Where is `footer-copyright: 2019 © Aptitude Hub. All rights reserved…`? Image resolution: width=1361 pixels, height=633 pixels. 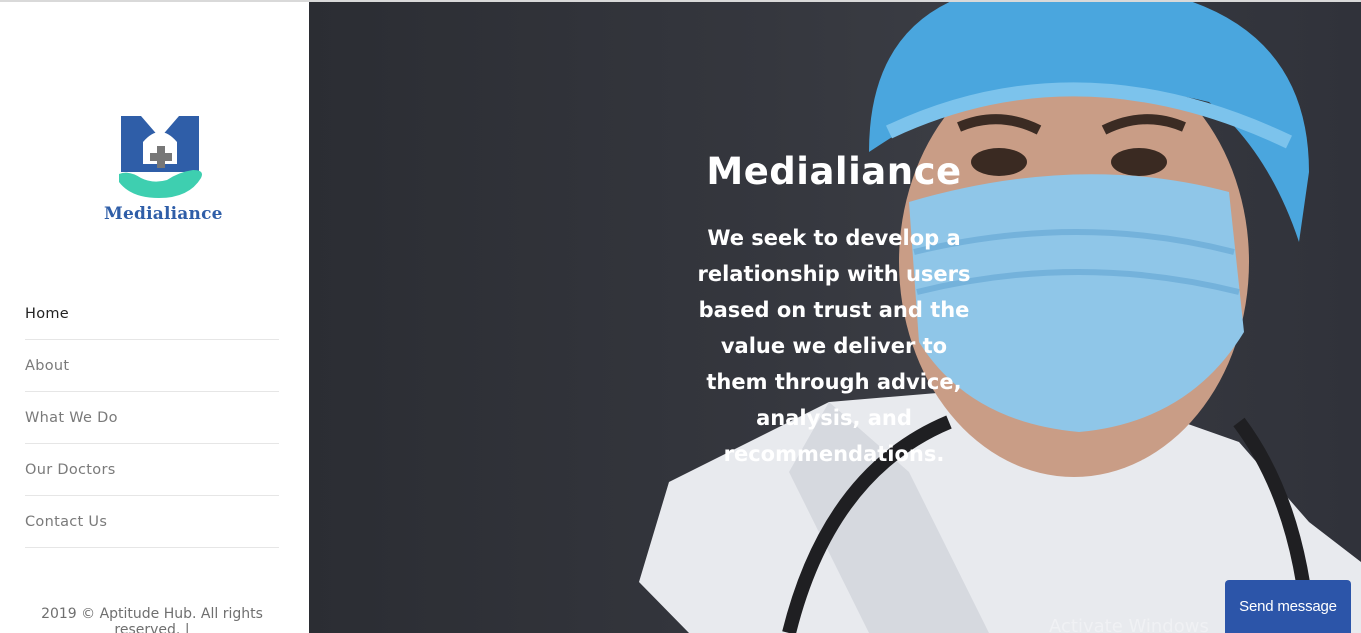
footer-copyright: 2019 © Aptitude Hub. All rights reserved… is located at coordinates (152, 619).